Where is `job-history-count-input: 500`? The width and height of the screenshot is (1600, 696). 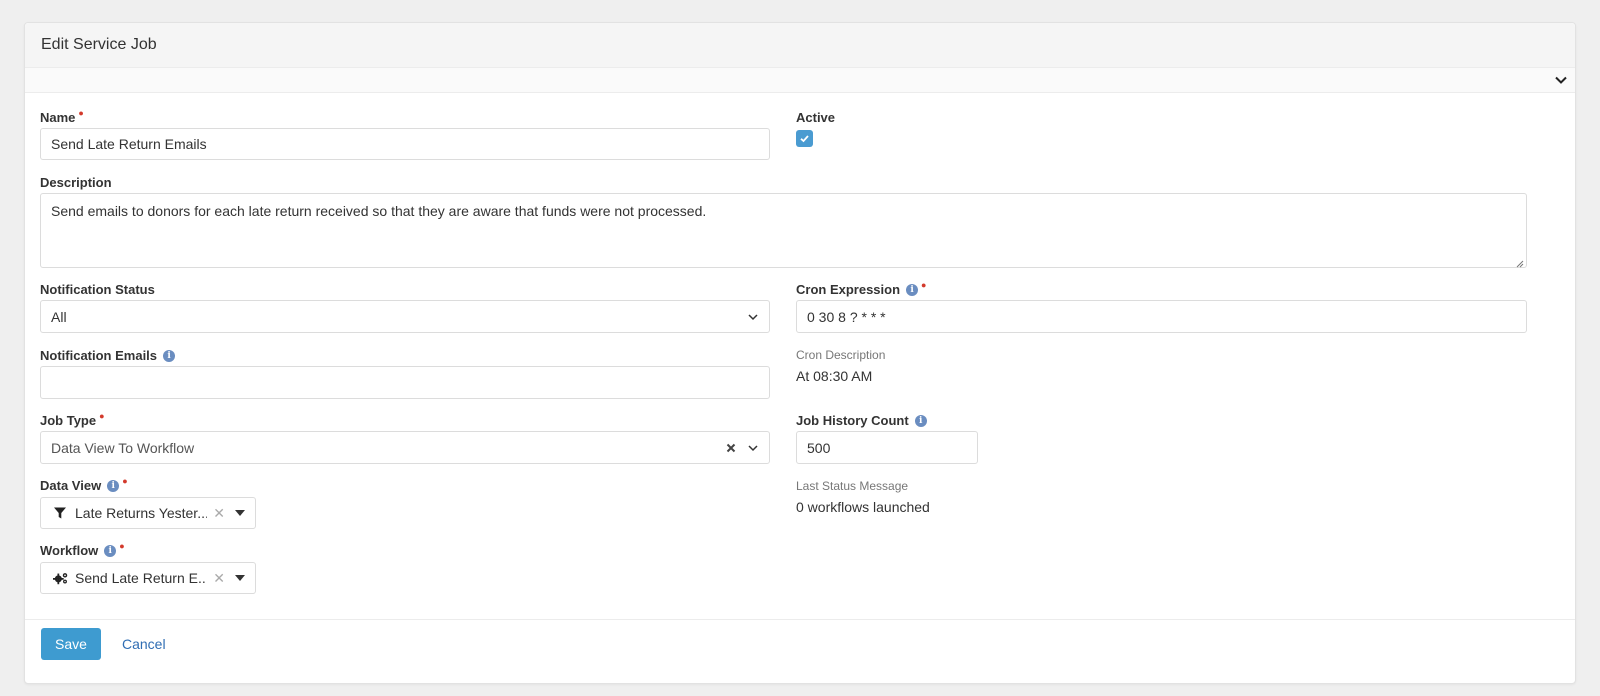
job-history-count-input: 500 is located at coordinates (887, 447).